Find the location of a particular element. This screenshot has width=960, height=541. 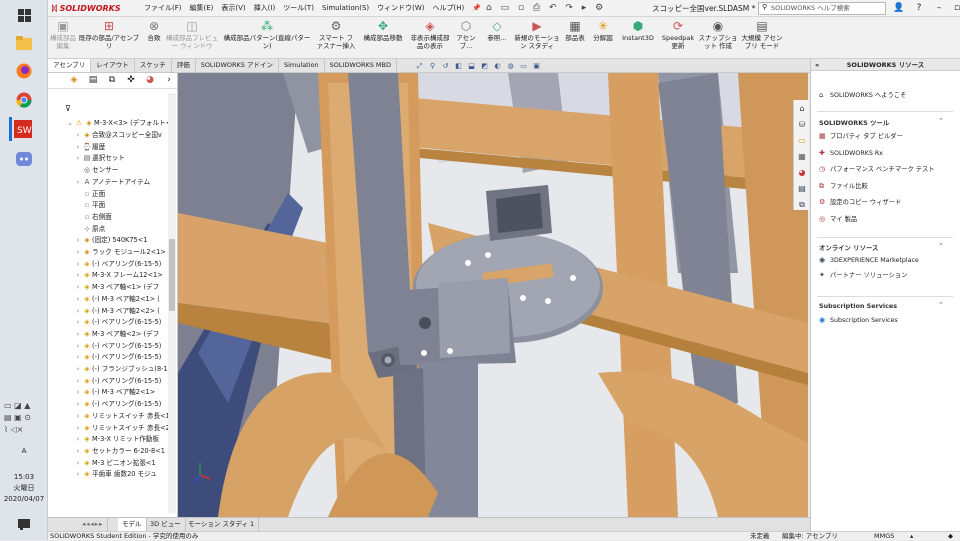

pin-icon: 📌 is located at coordinates (476, 8).